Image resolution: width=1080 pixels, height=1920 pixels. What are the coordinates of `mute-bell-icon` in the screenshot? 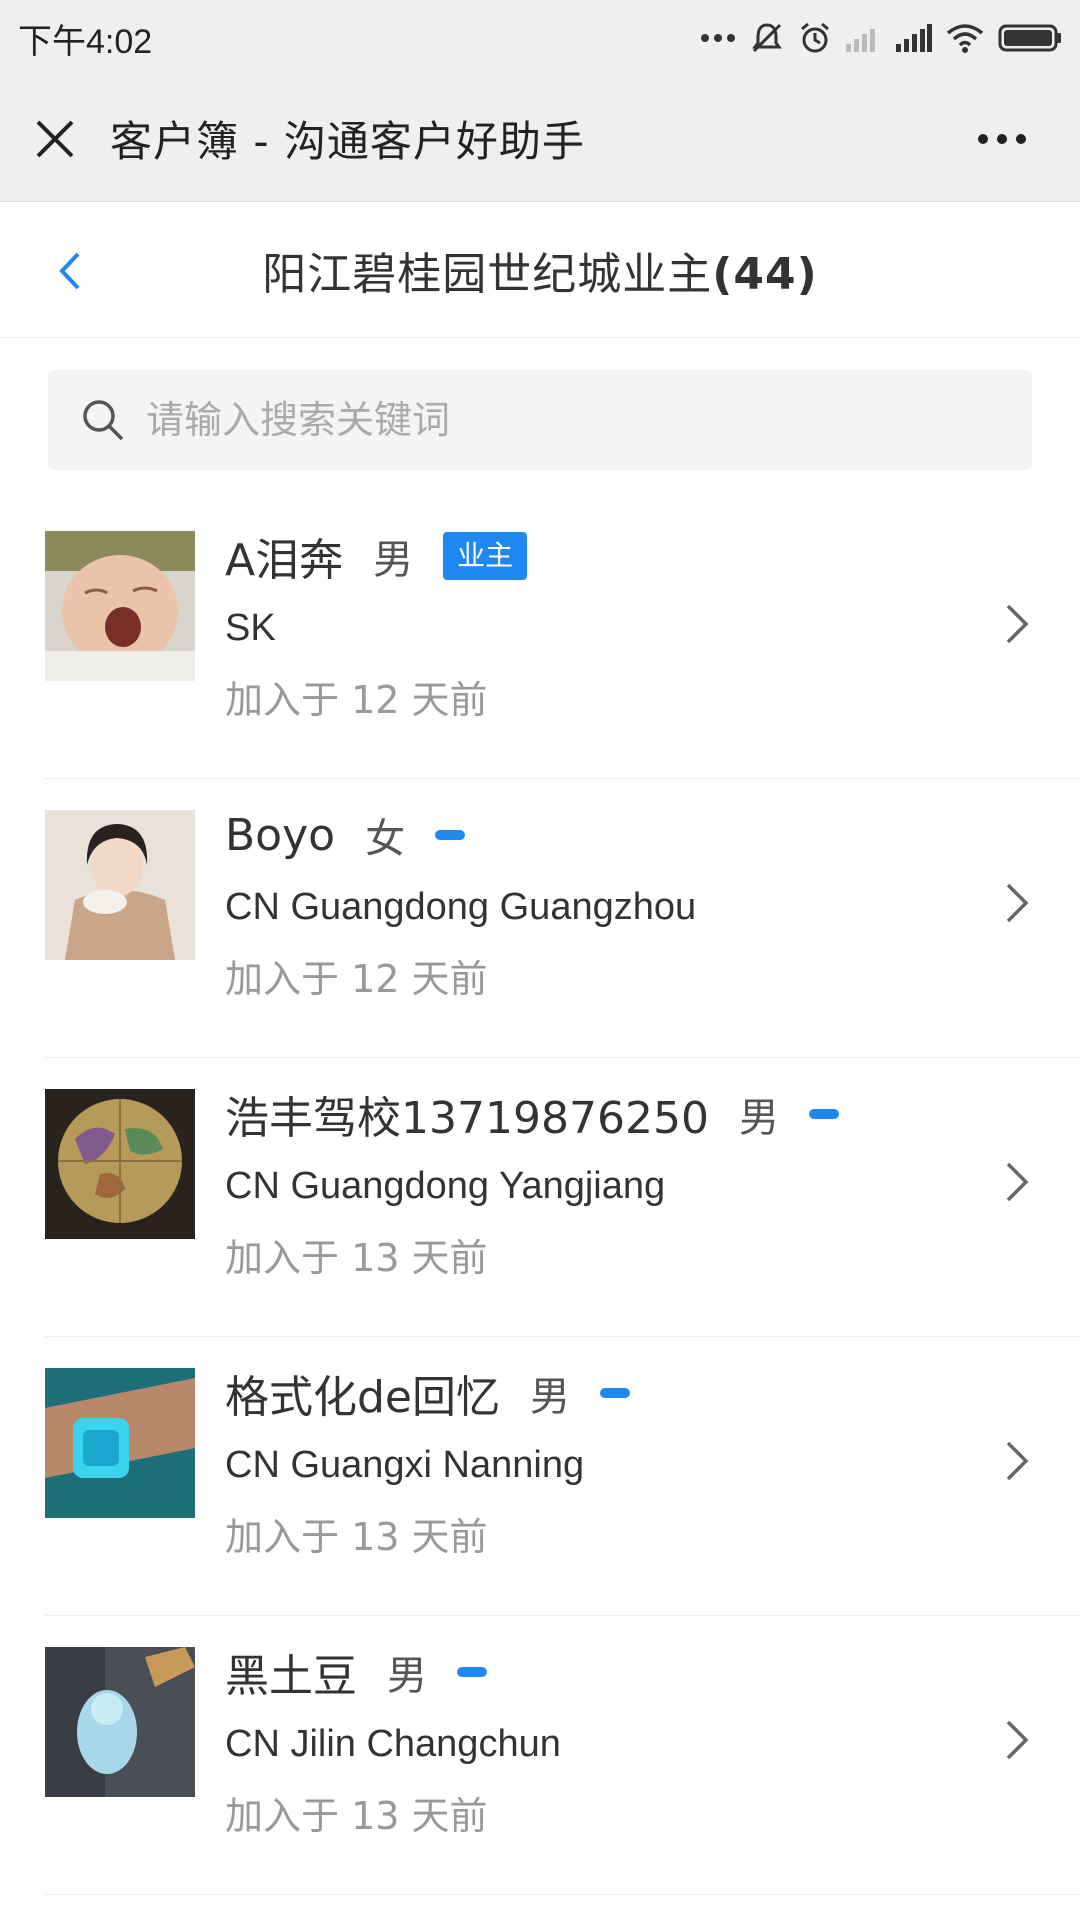 It's located at (767, 38).